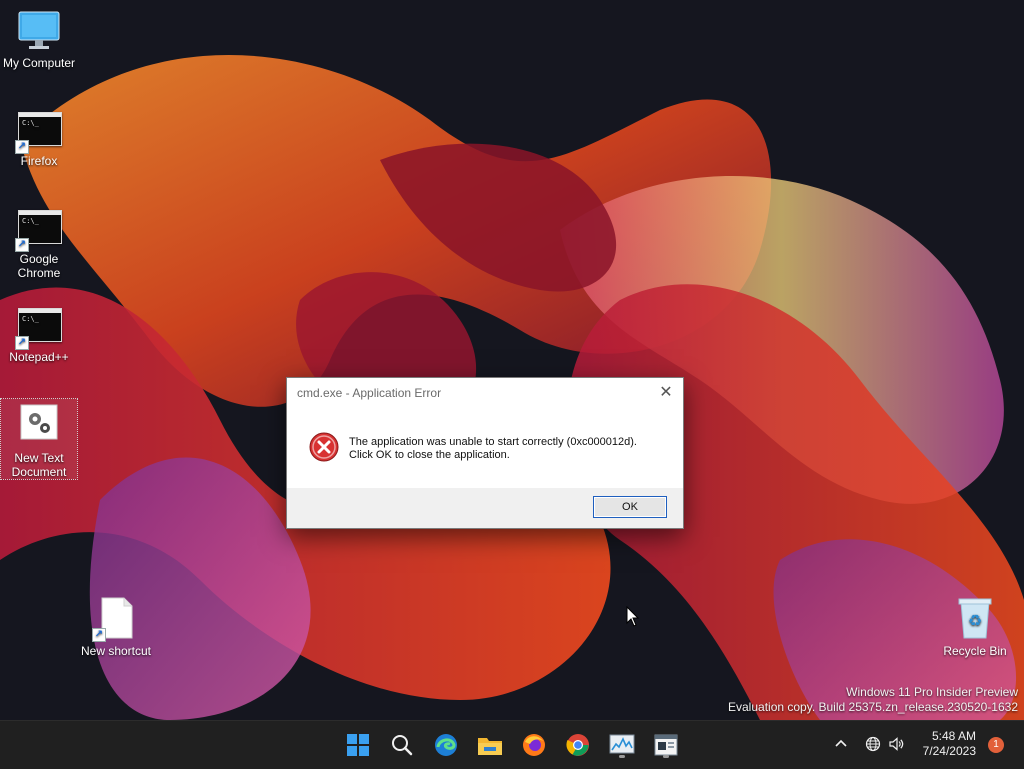  Describe the element at coordinates (932, 692) in the screenshot. I see `watermark-line-1: Windows 11 Pro Insider Preview` at that location.